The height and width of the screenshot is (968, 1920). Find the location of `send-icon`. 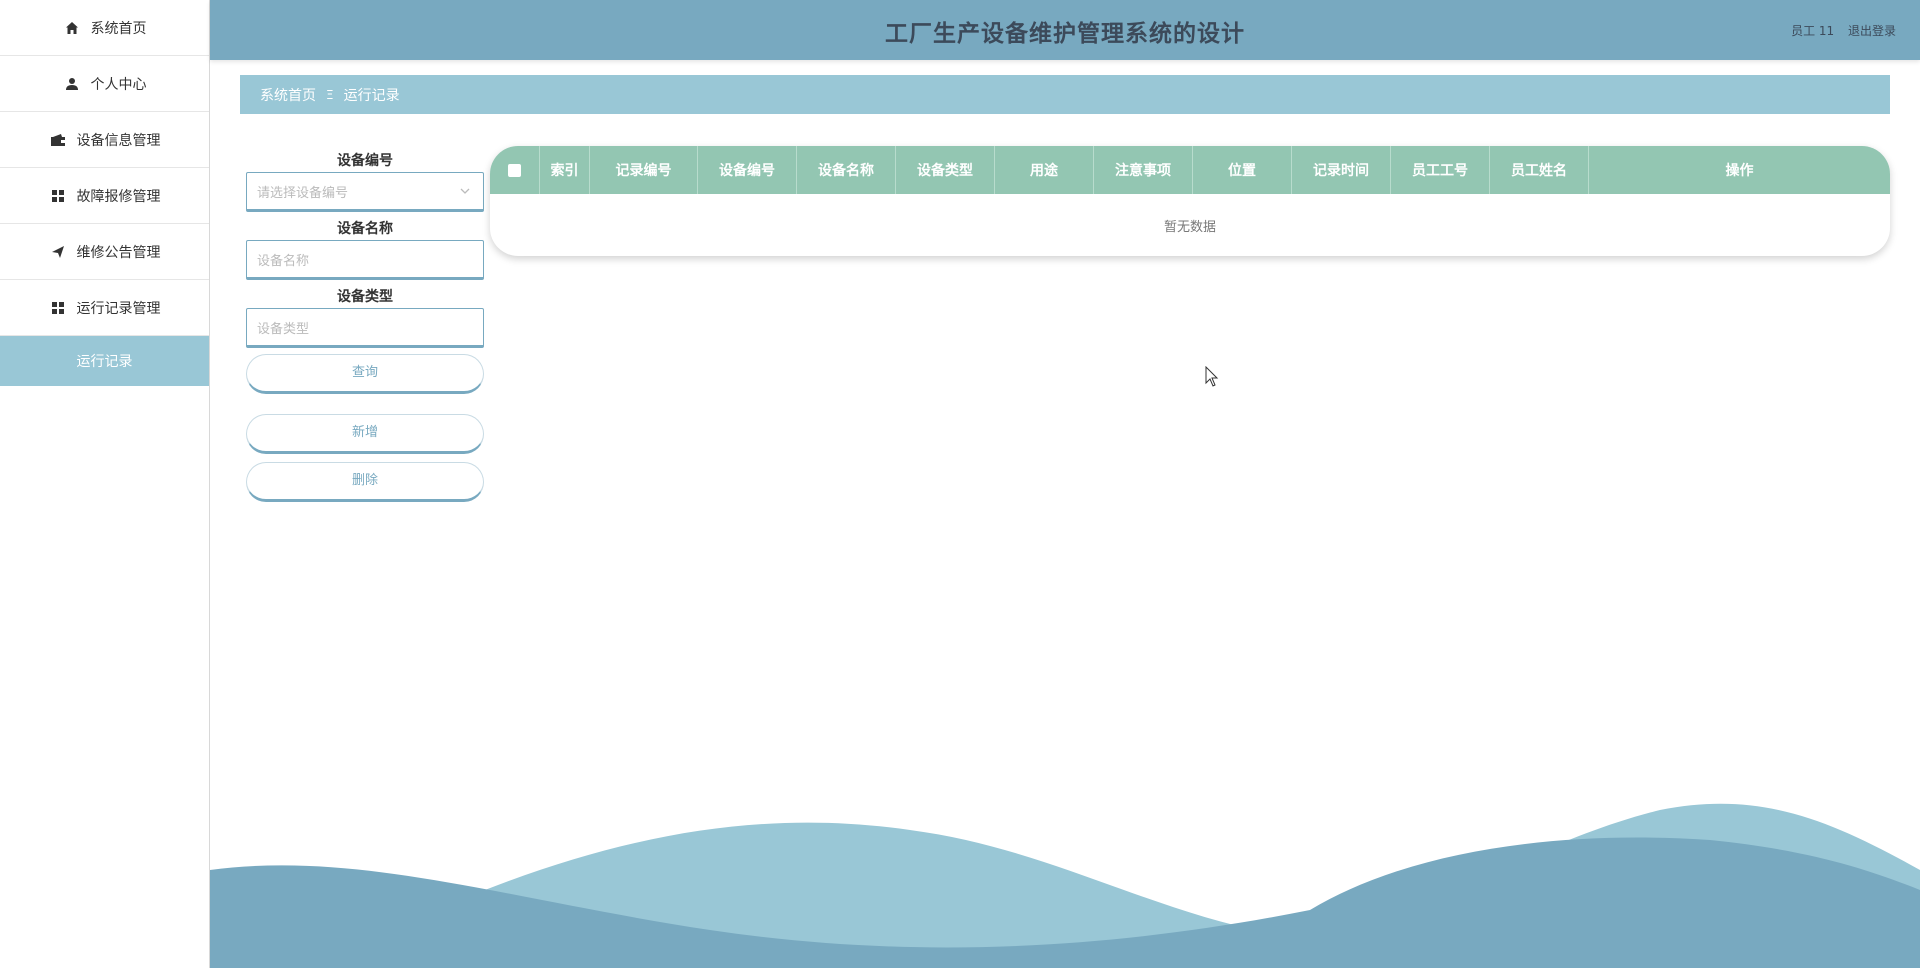

send-icon is located at coordinates (58, 252).